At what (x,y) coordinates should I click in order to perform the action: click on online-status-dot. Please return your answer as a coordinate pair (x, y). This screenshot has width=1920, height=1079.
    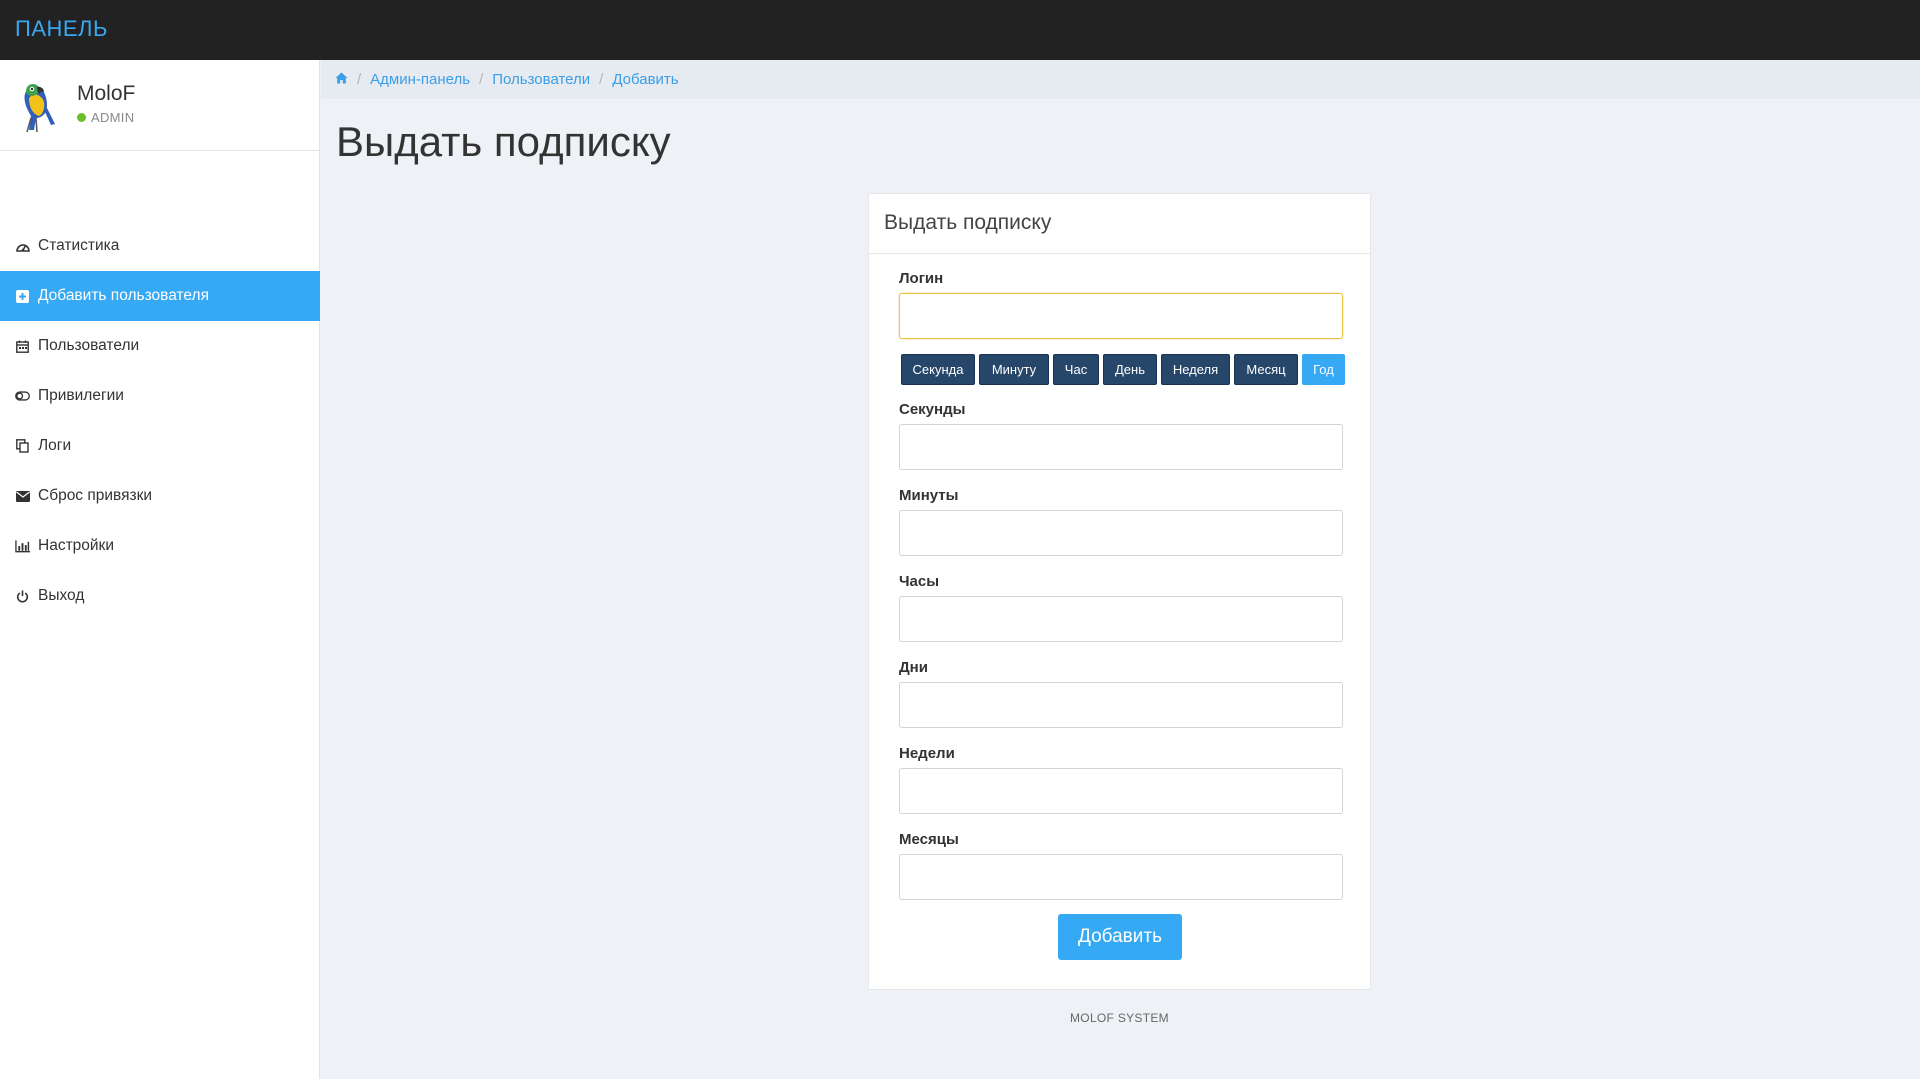
    Looking at the image, I should click on (81, 117).